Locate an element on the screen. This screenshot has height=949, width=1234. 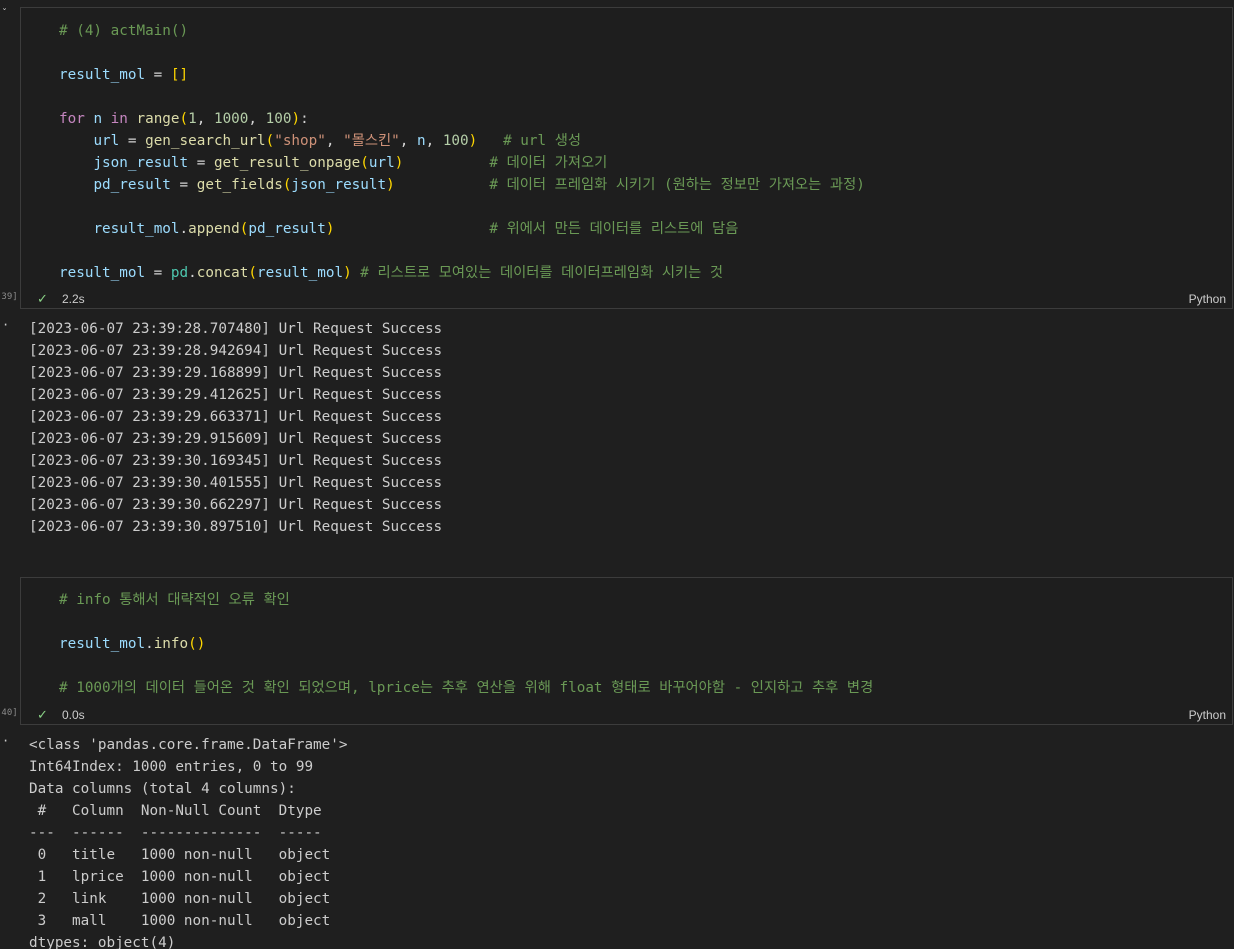
output-line: <class 'pandas.core.frame.DataFrame'> is located at coordinates (188, 745).